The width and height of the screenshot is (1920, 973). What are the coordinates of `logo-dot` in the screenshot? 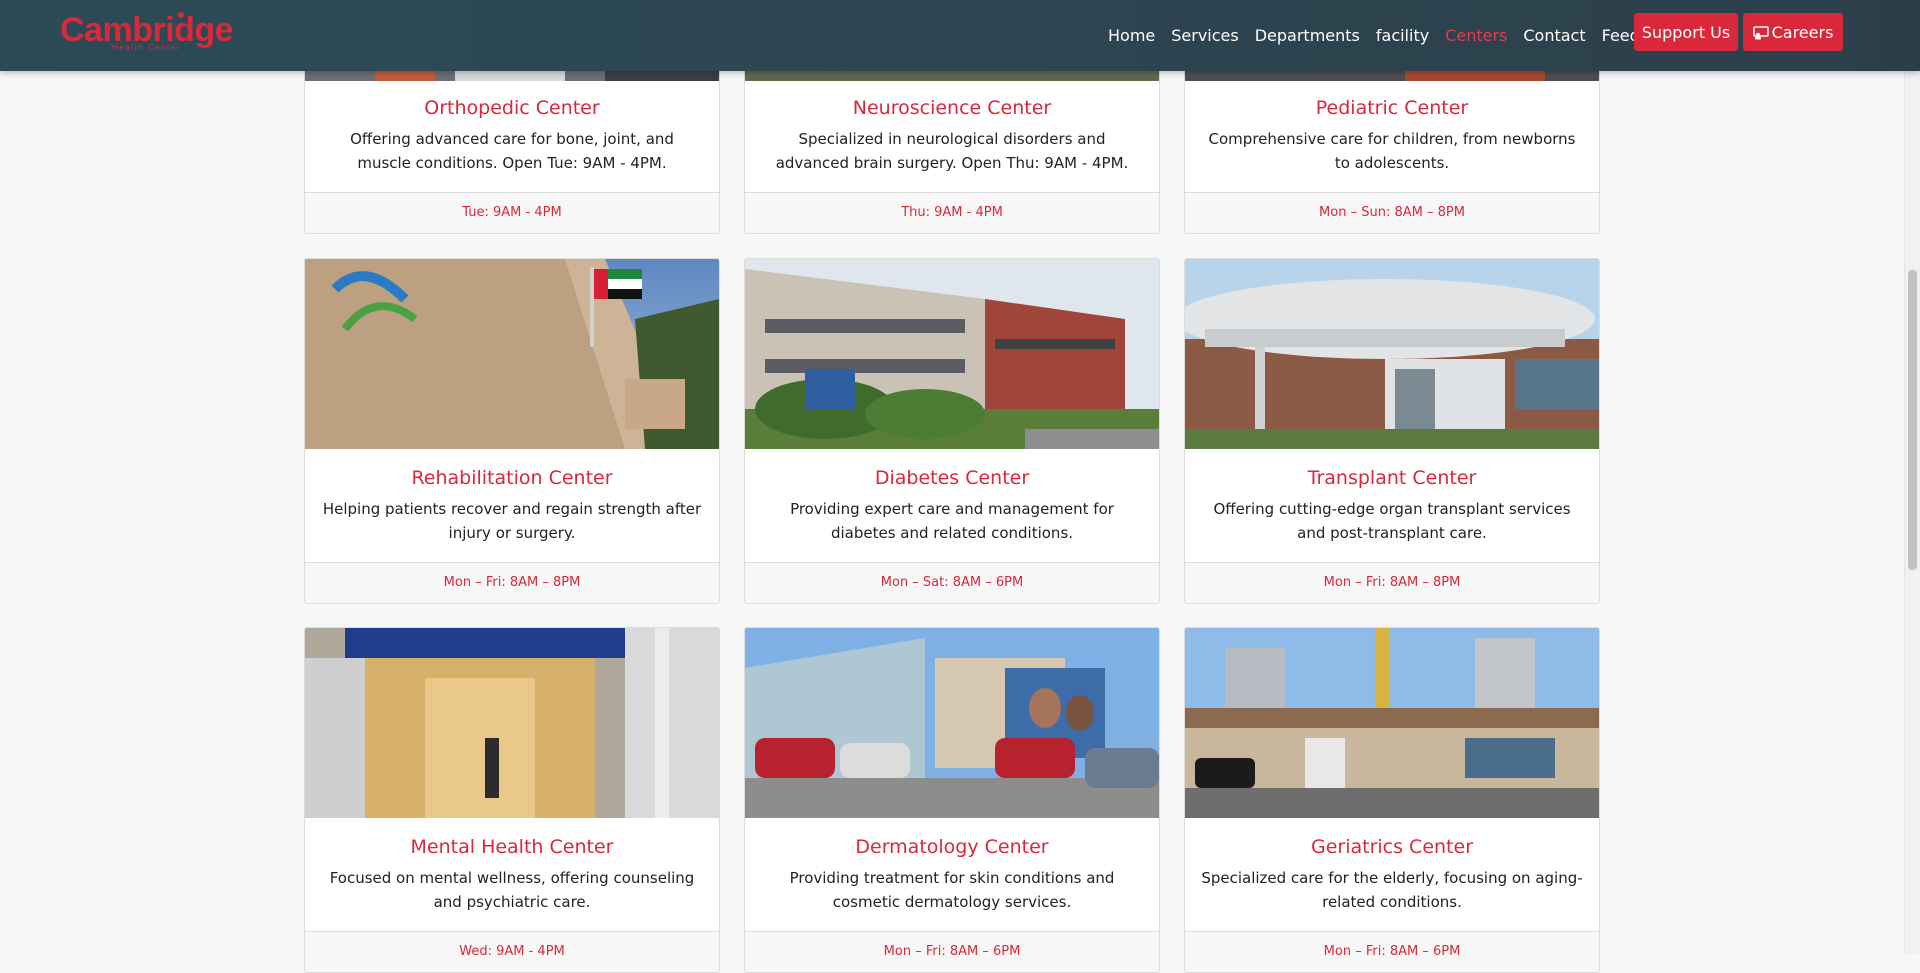 It's located at (181, 15).